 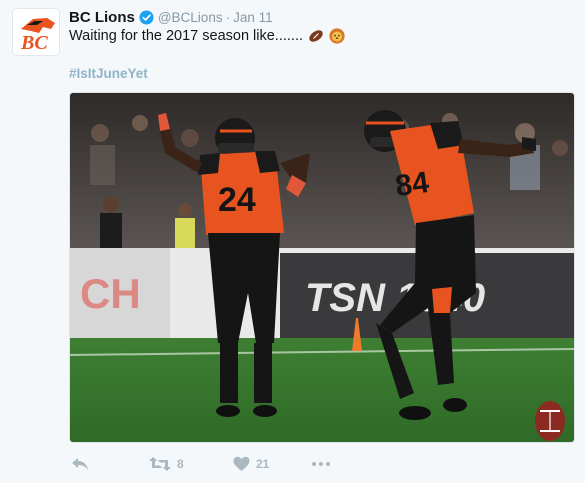 I want to click on timestamp-link: Jan 11, so click(x=253, y=17).